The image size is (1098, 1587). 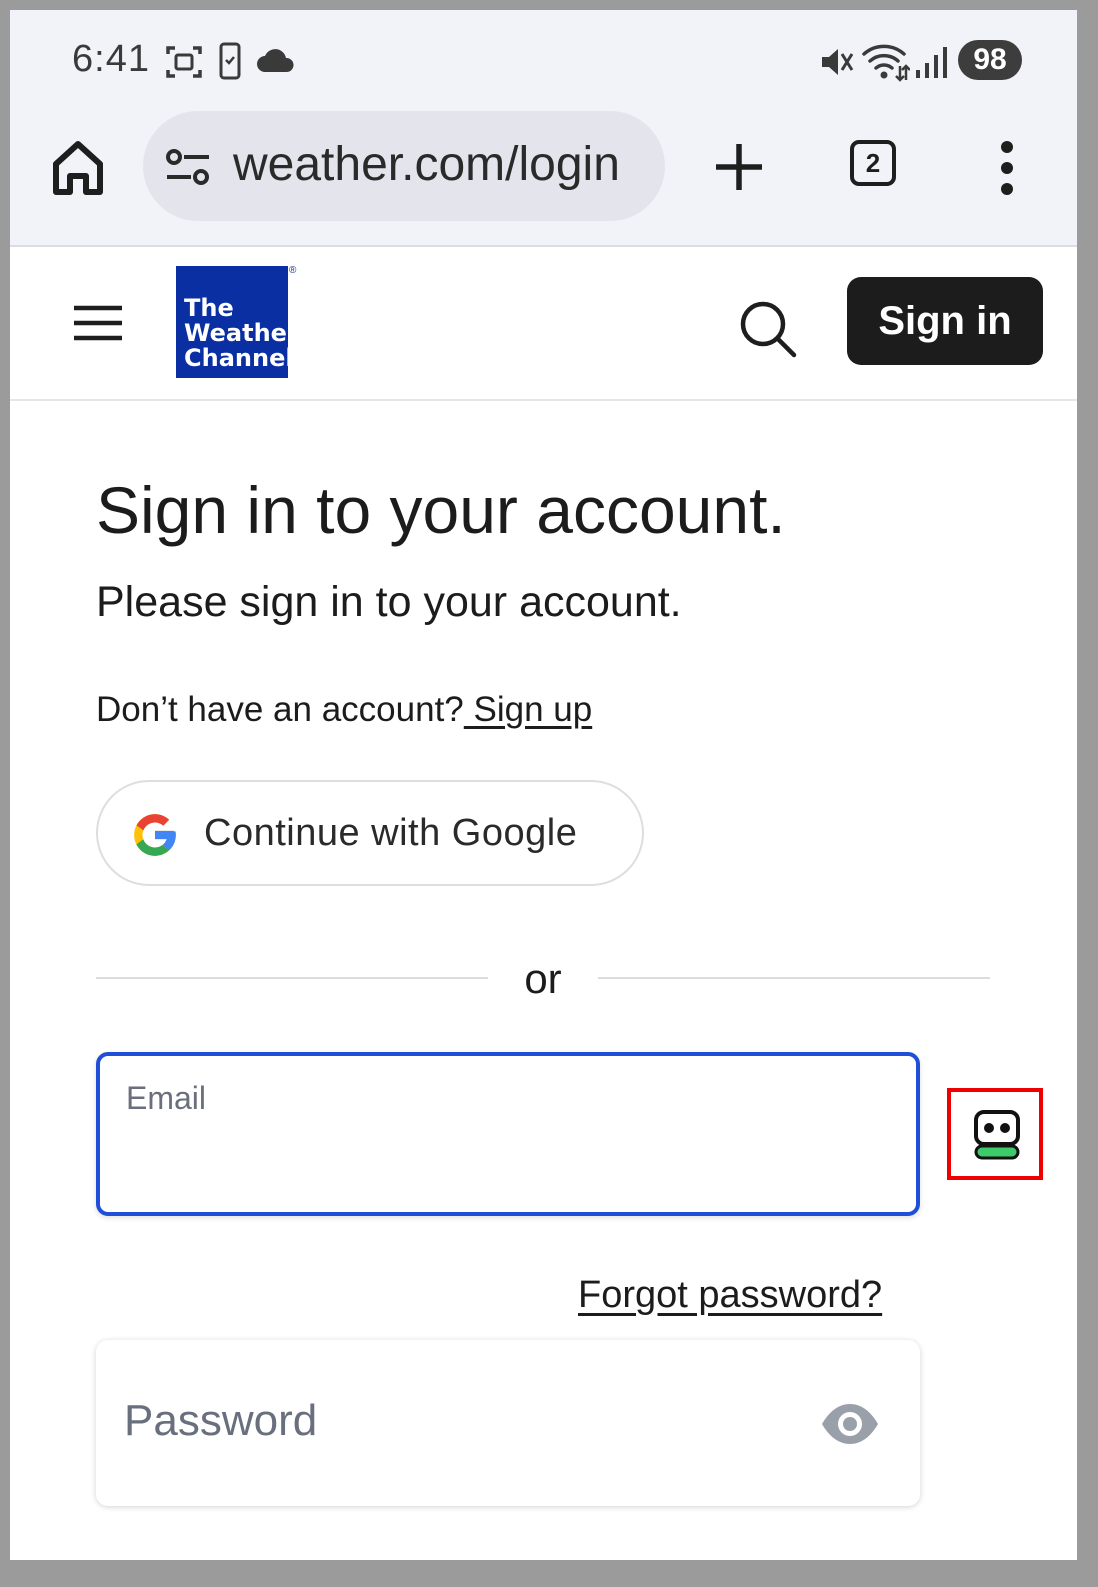 What do you see at coordinates (166, 1098) in the screenshot?
I see `email-label: Email` at bounding box center [166, 1098].